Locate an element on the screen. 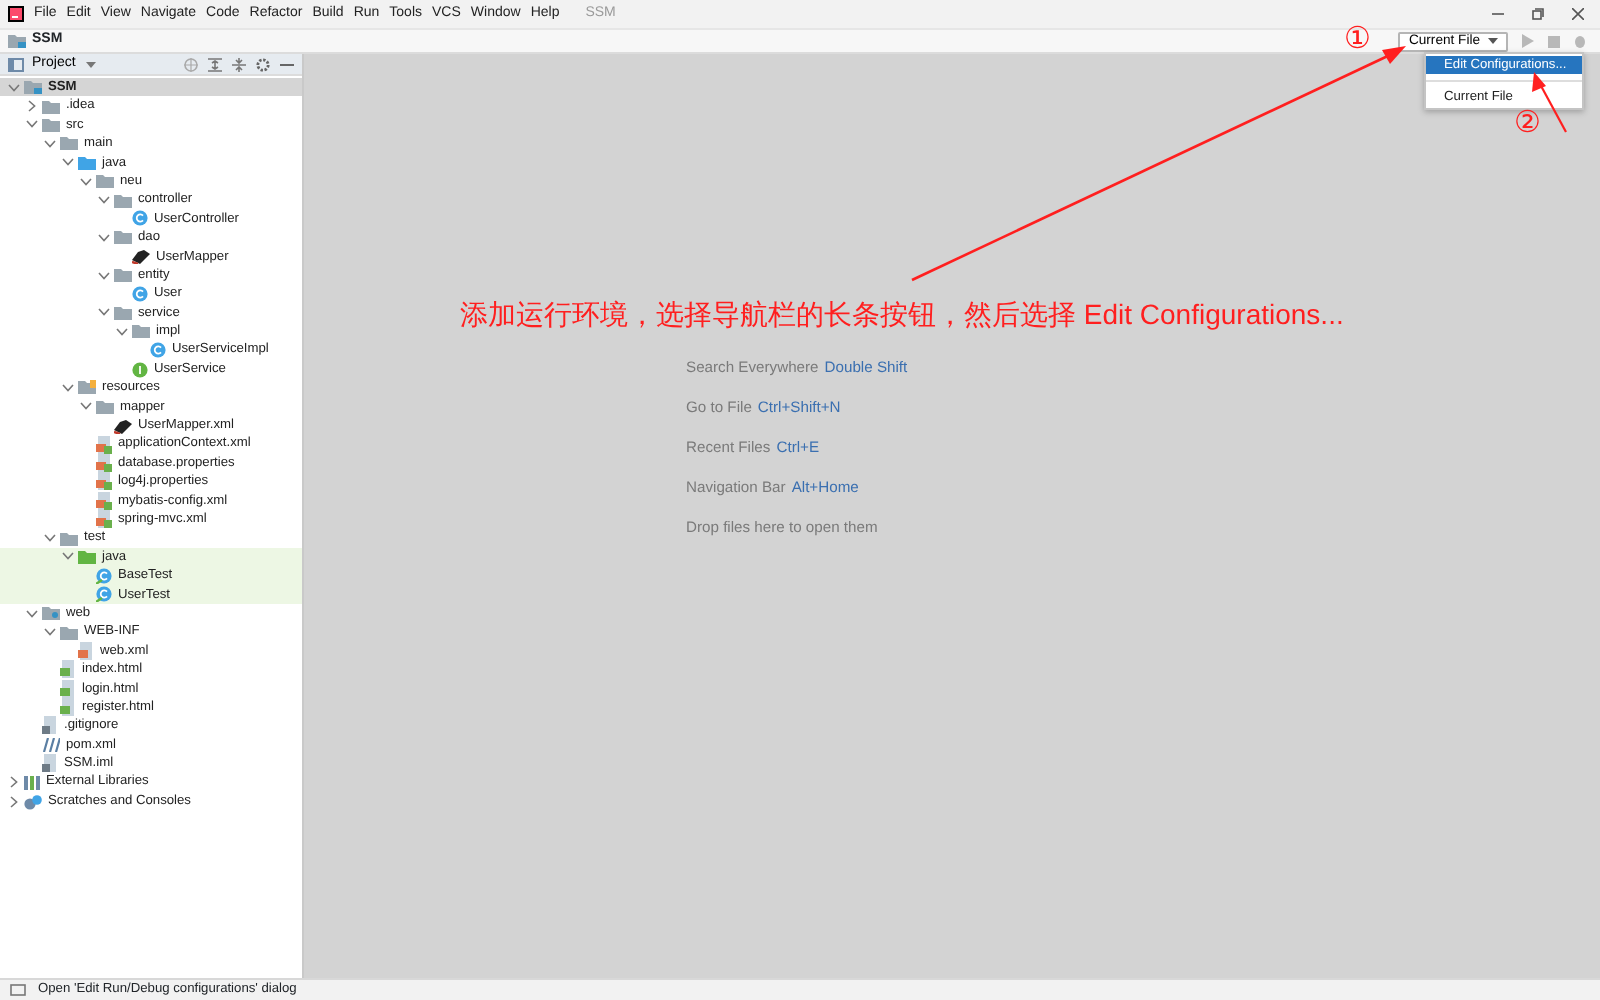  panel-icon is located at coordinates (16, 64).